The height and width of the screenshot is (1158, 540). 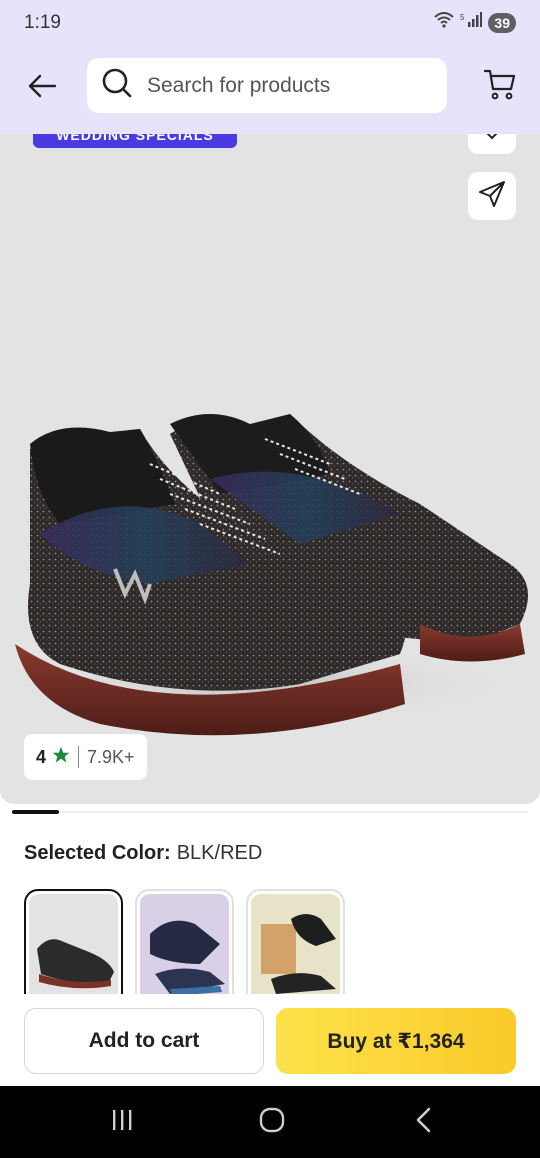 I want to click on recent-apps-button, so click(x=122, y=1122).